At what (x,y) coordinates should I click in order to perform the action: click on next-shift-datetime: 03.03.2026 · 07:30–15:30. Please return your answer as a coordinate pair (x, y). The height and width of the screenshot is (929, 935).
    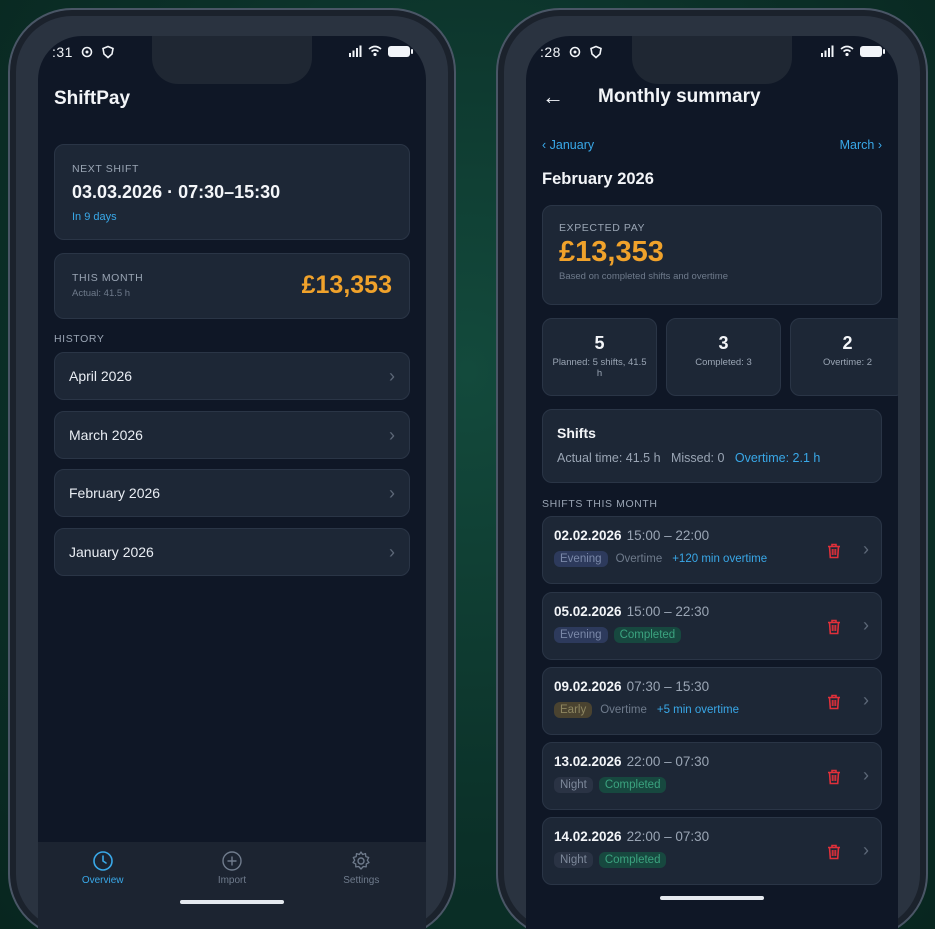
    Looking at the image, I should click on (176, 192).